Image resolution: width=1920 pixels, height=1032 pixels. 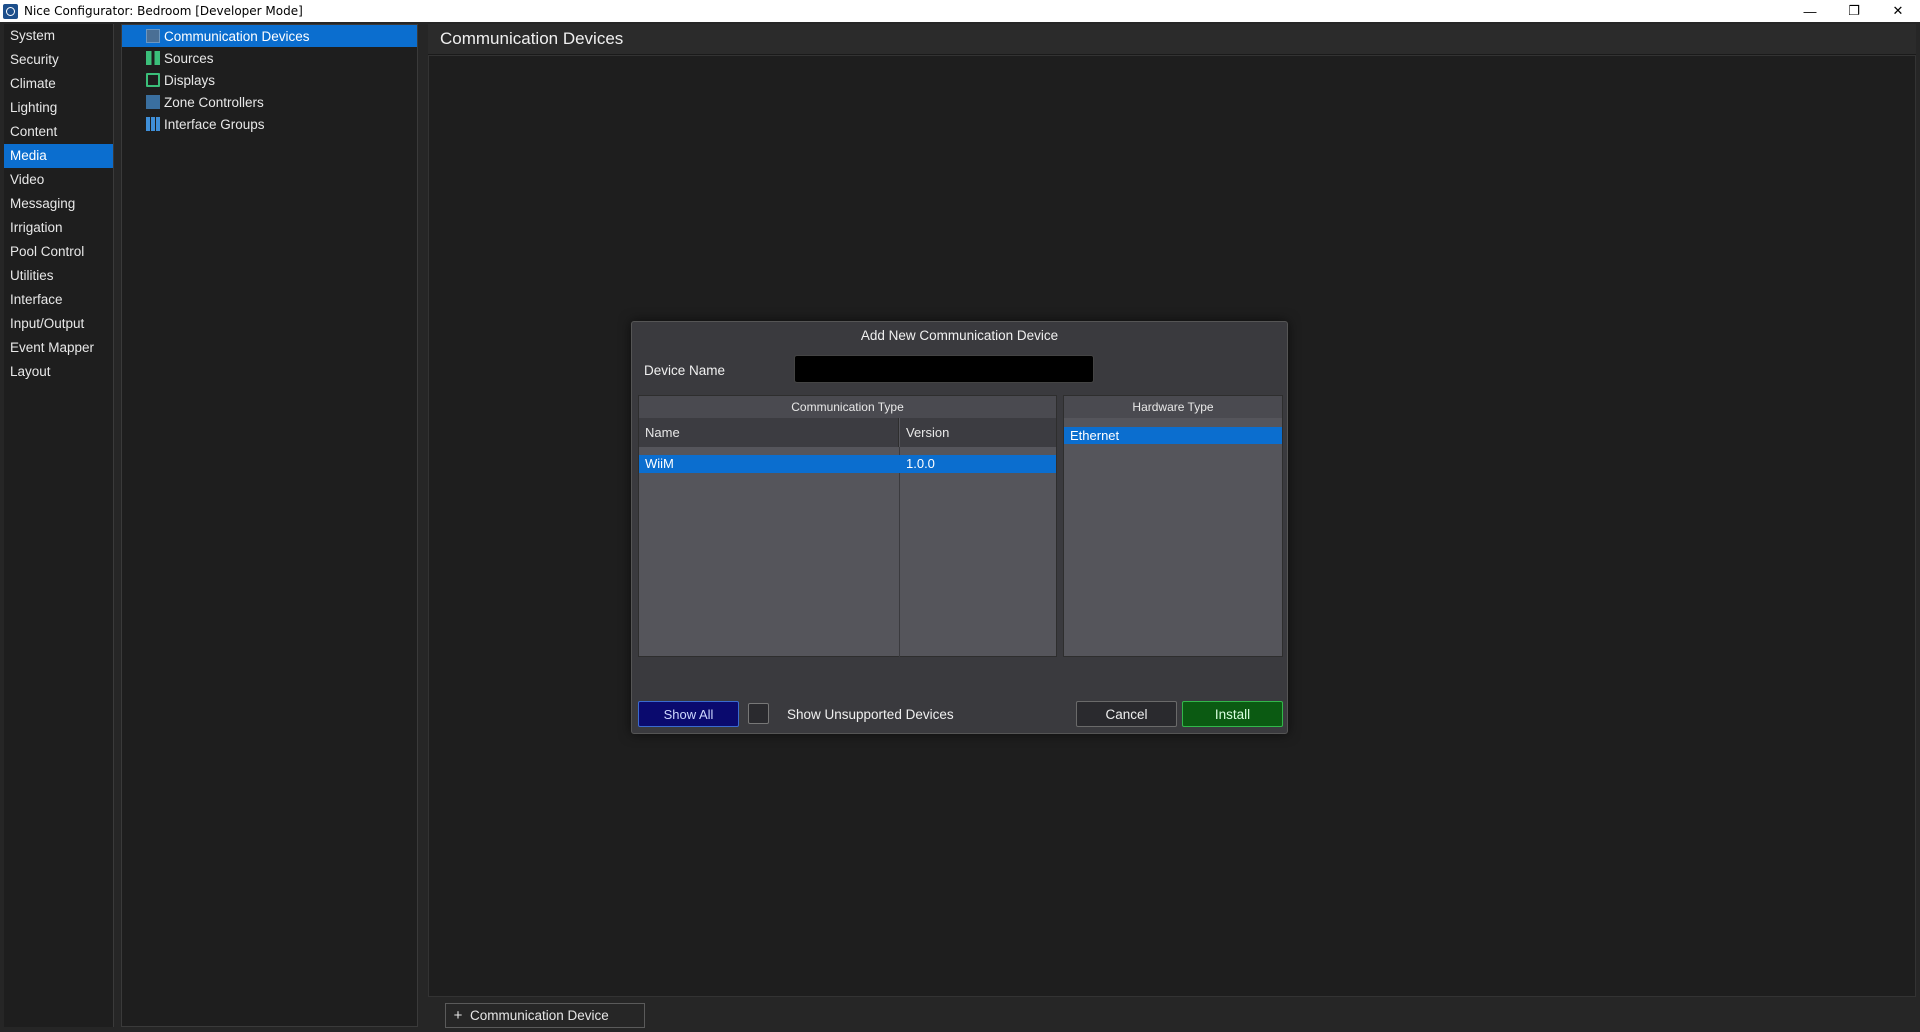 I want to click on zone-controllers-icon, so click(x=153, y=102).